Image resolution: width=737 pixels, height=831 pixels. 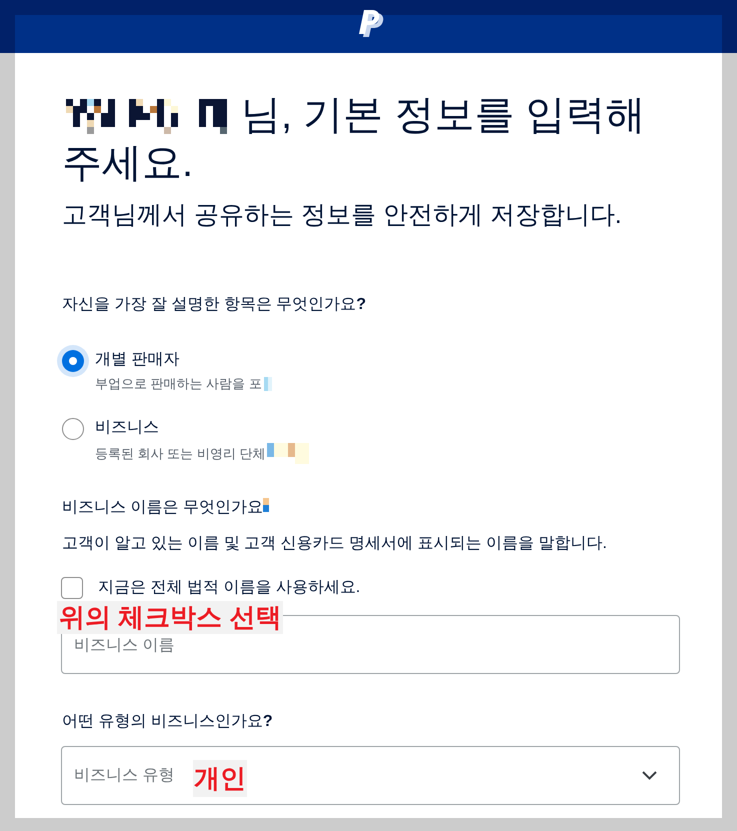 I want to click on option-description: 부업으로 판매하는 사람을 포, so click(x=178, y=384).